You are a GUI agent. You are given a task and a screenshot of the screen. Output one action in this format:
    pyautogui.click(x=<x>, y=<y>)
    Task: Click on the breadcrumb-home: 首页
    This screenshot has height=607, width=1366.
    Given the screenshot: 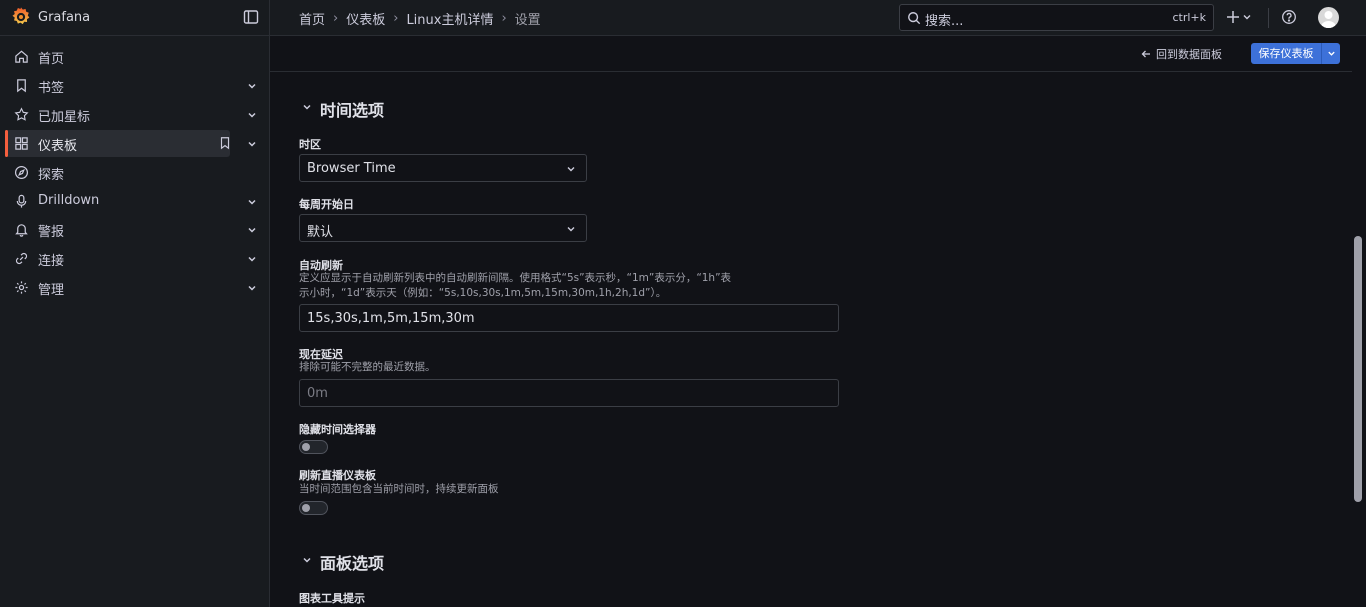 What is the action you would take?
    pyautogui.click(x=312, y=18)
    